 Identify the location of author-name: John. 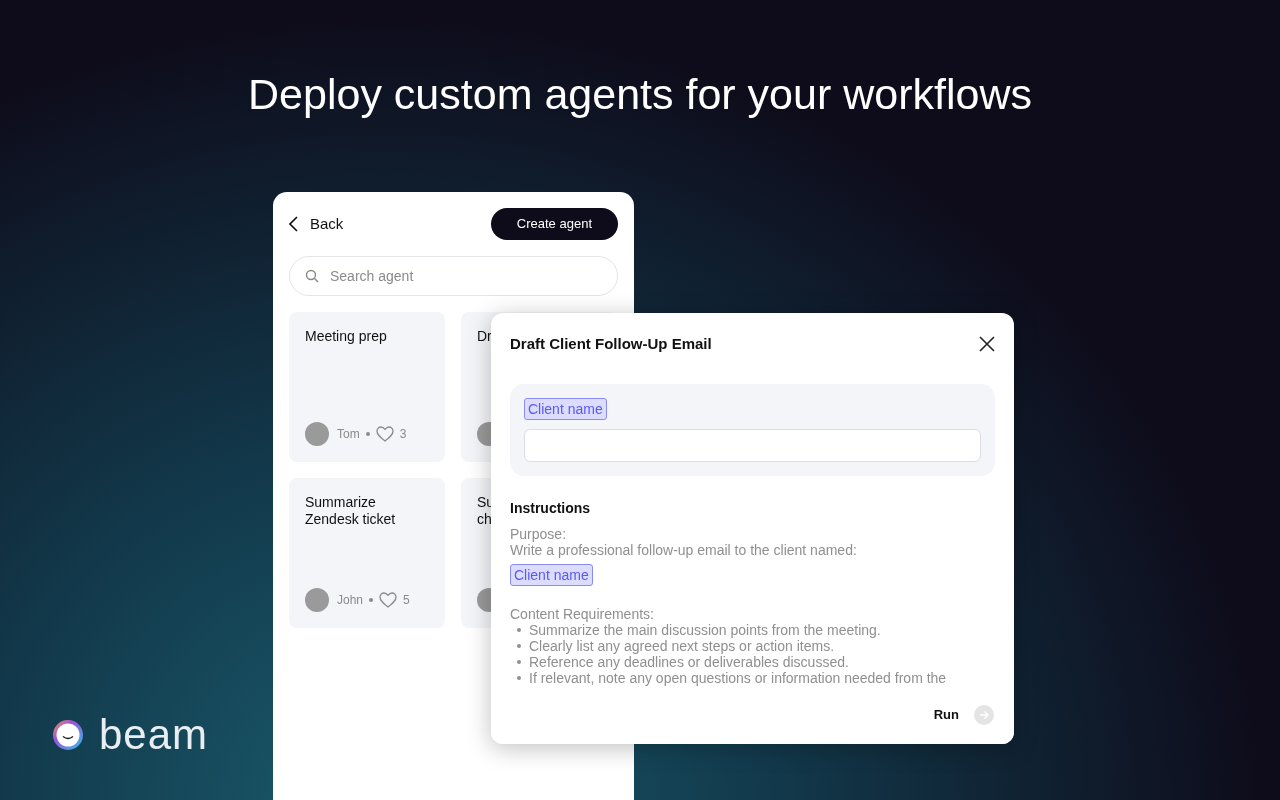
(350, 600).